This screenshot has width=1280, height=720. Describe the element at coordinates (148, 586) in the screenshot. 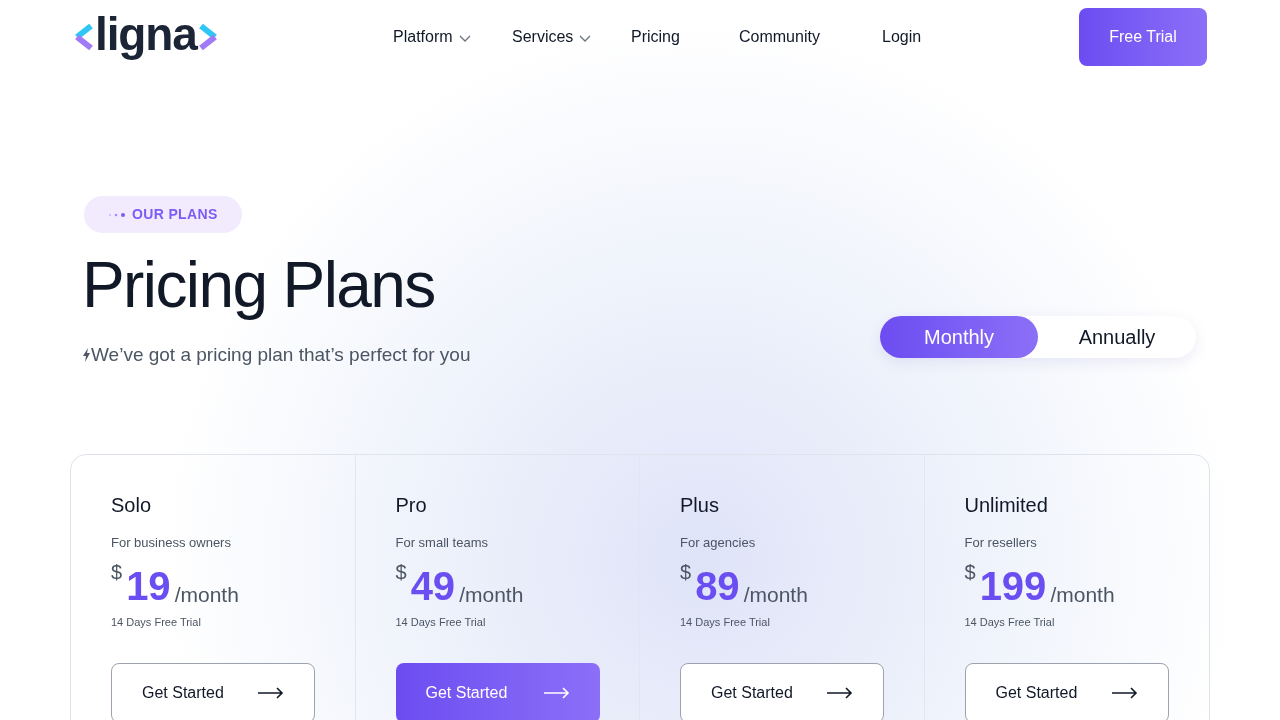

I see `plan-price: 19` at that location.